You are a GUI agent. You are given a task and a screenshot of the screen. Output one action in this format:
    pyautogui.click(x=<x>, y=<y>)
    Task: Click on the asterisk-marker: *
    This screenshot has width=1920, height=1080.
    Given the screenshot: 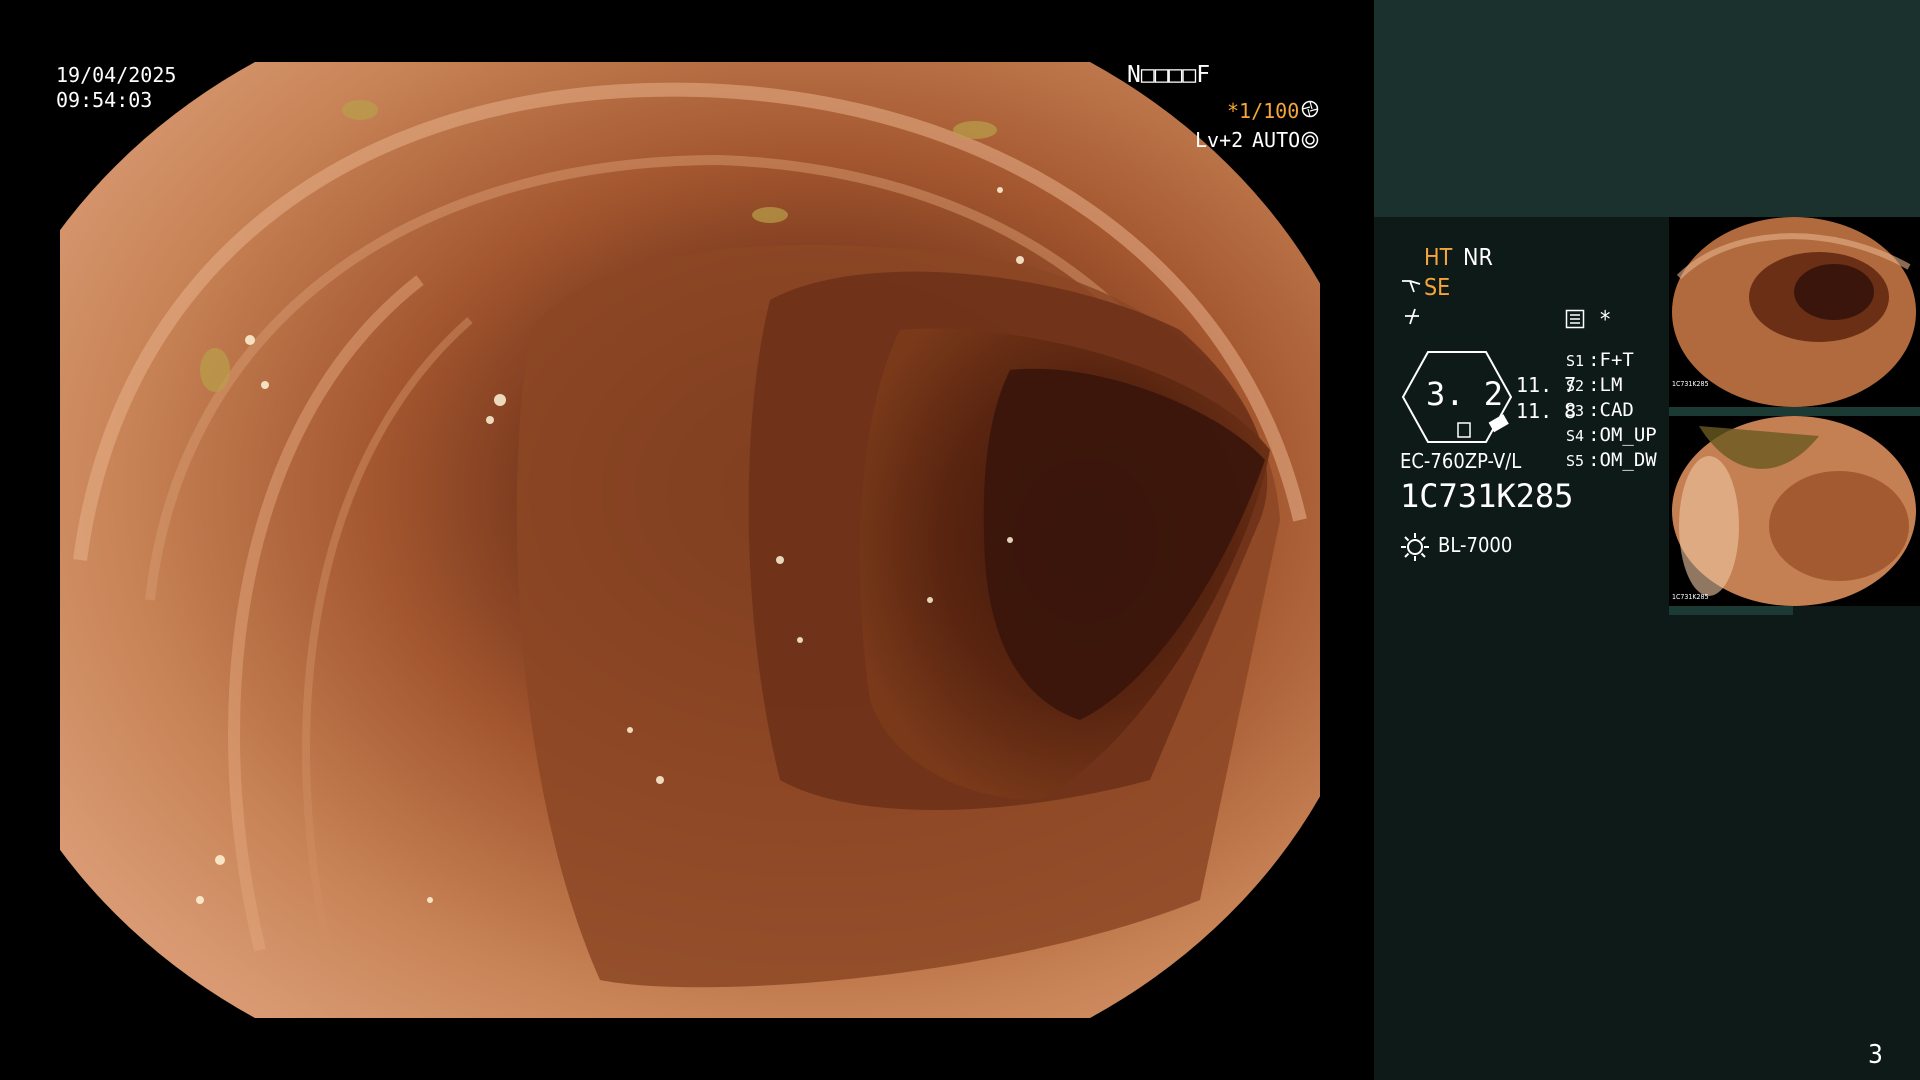 What is the action you would take?
    pyautogui.click(x=1605, y=320)
    